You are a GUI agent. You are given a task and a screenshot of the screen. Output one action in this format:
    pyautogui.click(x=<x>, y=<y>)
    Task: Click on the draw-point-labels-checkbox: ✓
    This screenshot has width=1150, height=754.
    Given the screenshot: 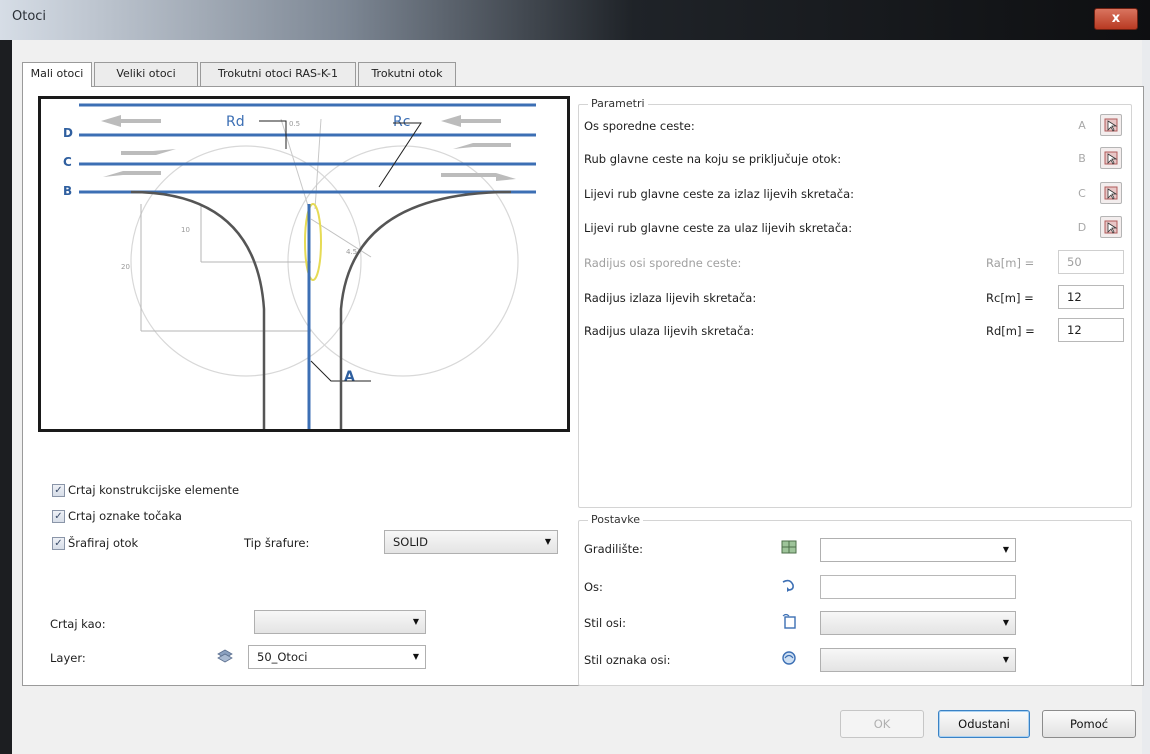 What is the action you would take?
    pyautogui.click(x=58, y=516)
    